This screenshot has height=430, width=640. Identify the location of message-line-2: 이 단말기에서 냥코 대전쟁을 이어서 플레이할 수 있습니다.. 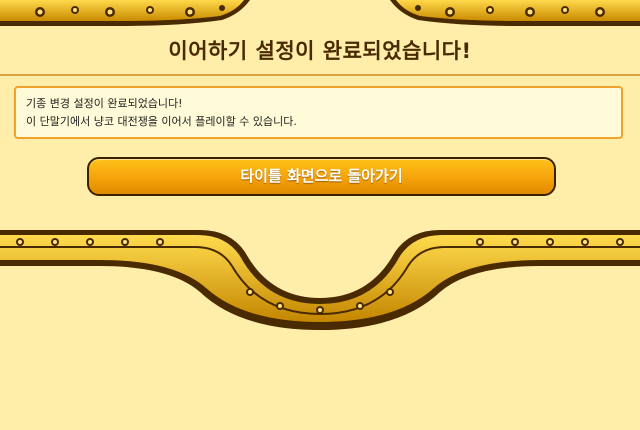
(161, 121).